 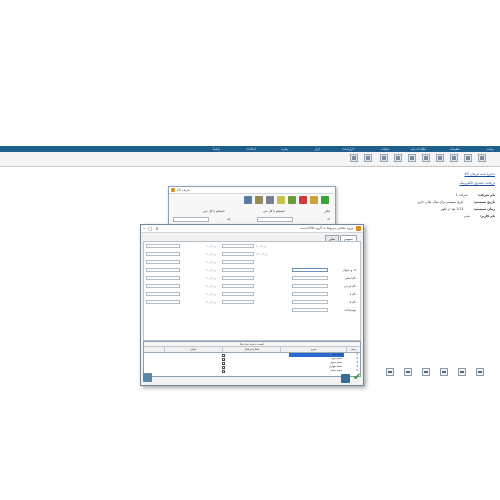 I want to click on feature-1-input, so click(x=238, y=246).